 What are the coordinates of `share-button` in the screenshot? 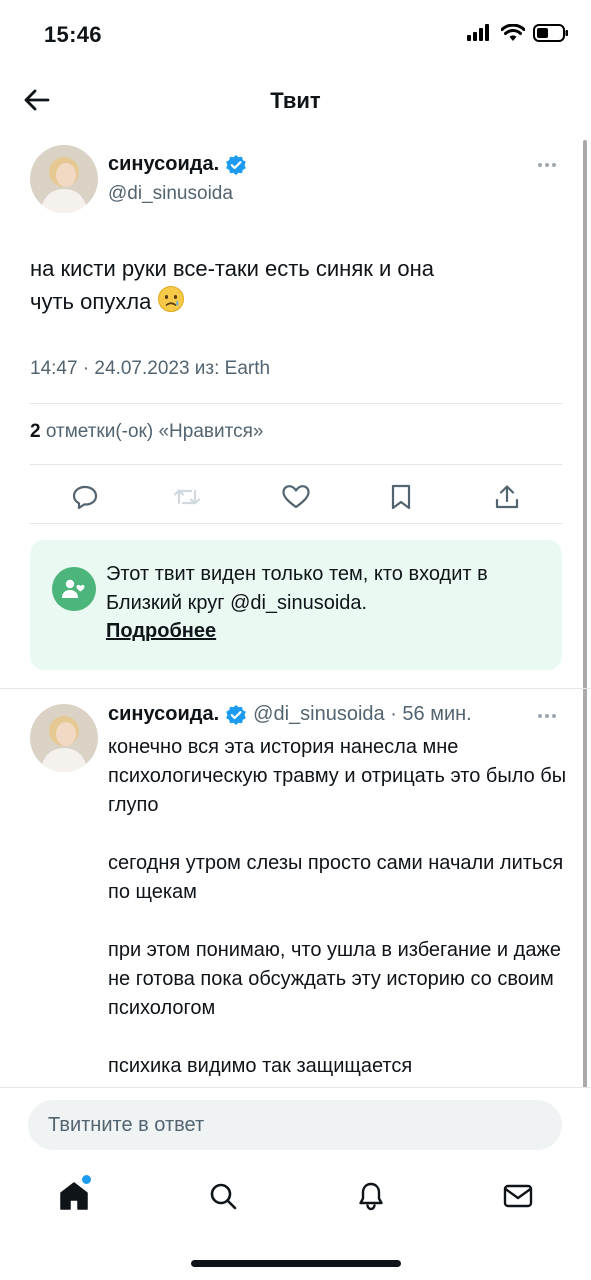 It's located at (507, 497).